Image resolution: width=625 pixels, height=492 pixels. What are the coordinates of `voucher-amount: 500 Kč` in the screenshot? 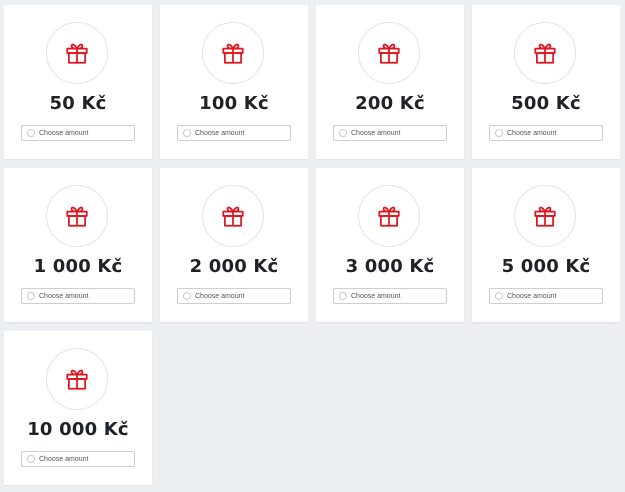 It's located at (546, 103).